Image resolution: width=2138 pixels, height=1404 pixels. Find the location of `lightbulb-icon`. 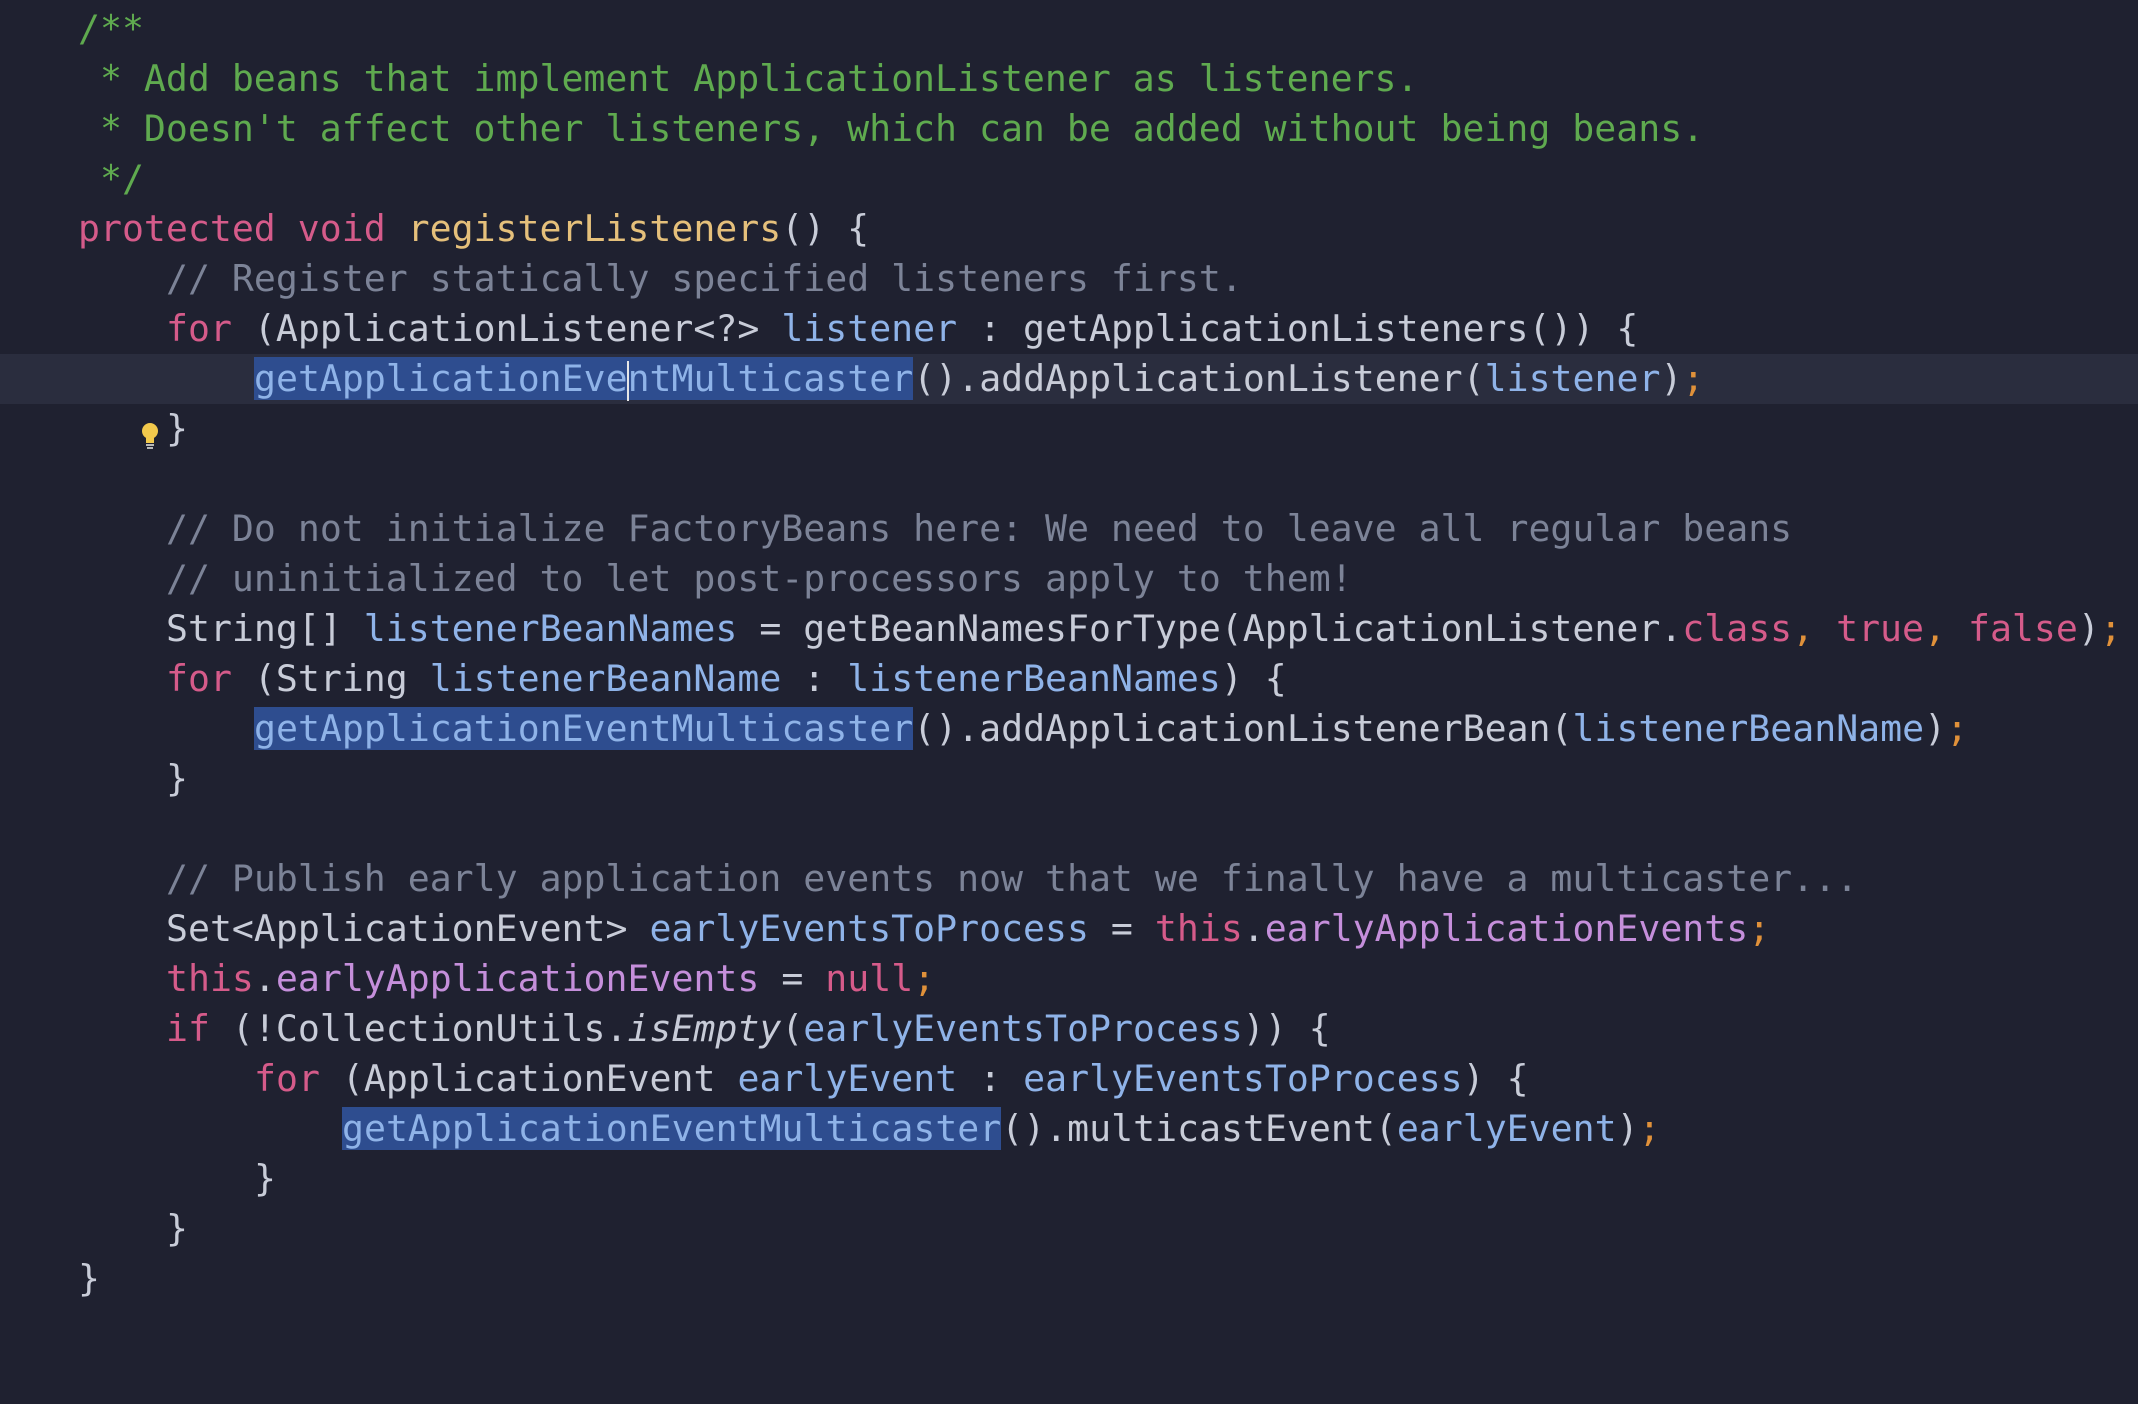

lightbulb-icon is located at coordinates (83, 406).